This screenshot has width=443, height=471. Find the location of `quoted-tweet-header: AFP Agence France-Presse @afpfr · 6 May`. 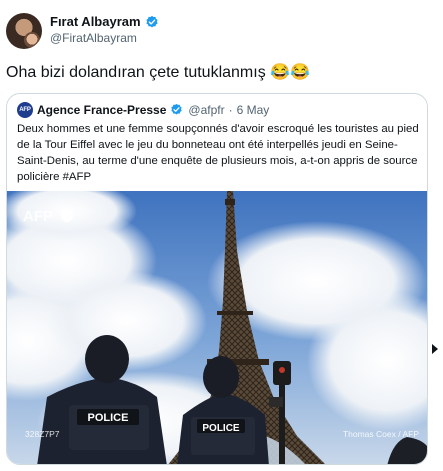

quoted-tweet-header: AFP Agence France-Presse @afpfr · 6 May is located at coordinates (143, 110).